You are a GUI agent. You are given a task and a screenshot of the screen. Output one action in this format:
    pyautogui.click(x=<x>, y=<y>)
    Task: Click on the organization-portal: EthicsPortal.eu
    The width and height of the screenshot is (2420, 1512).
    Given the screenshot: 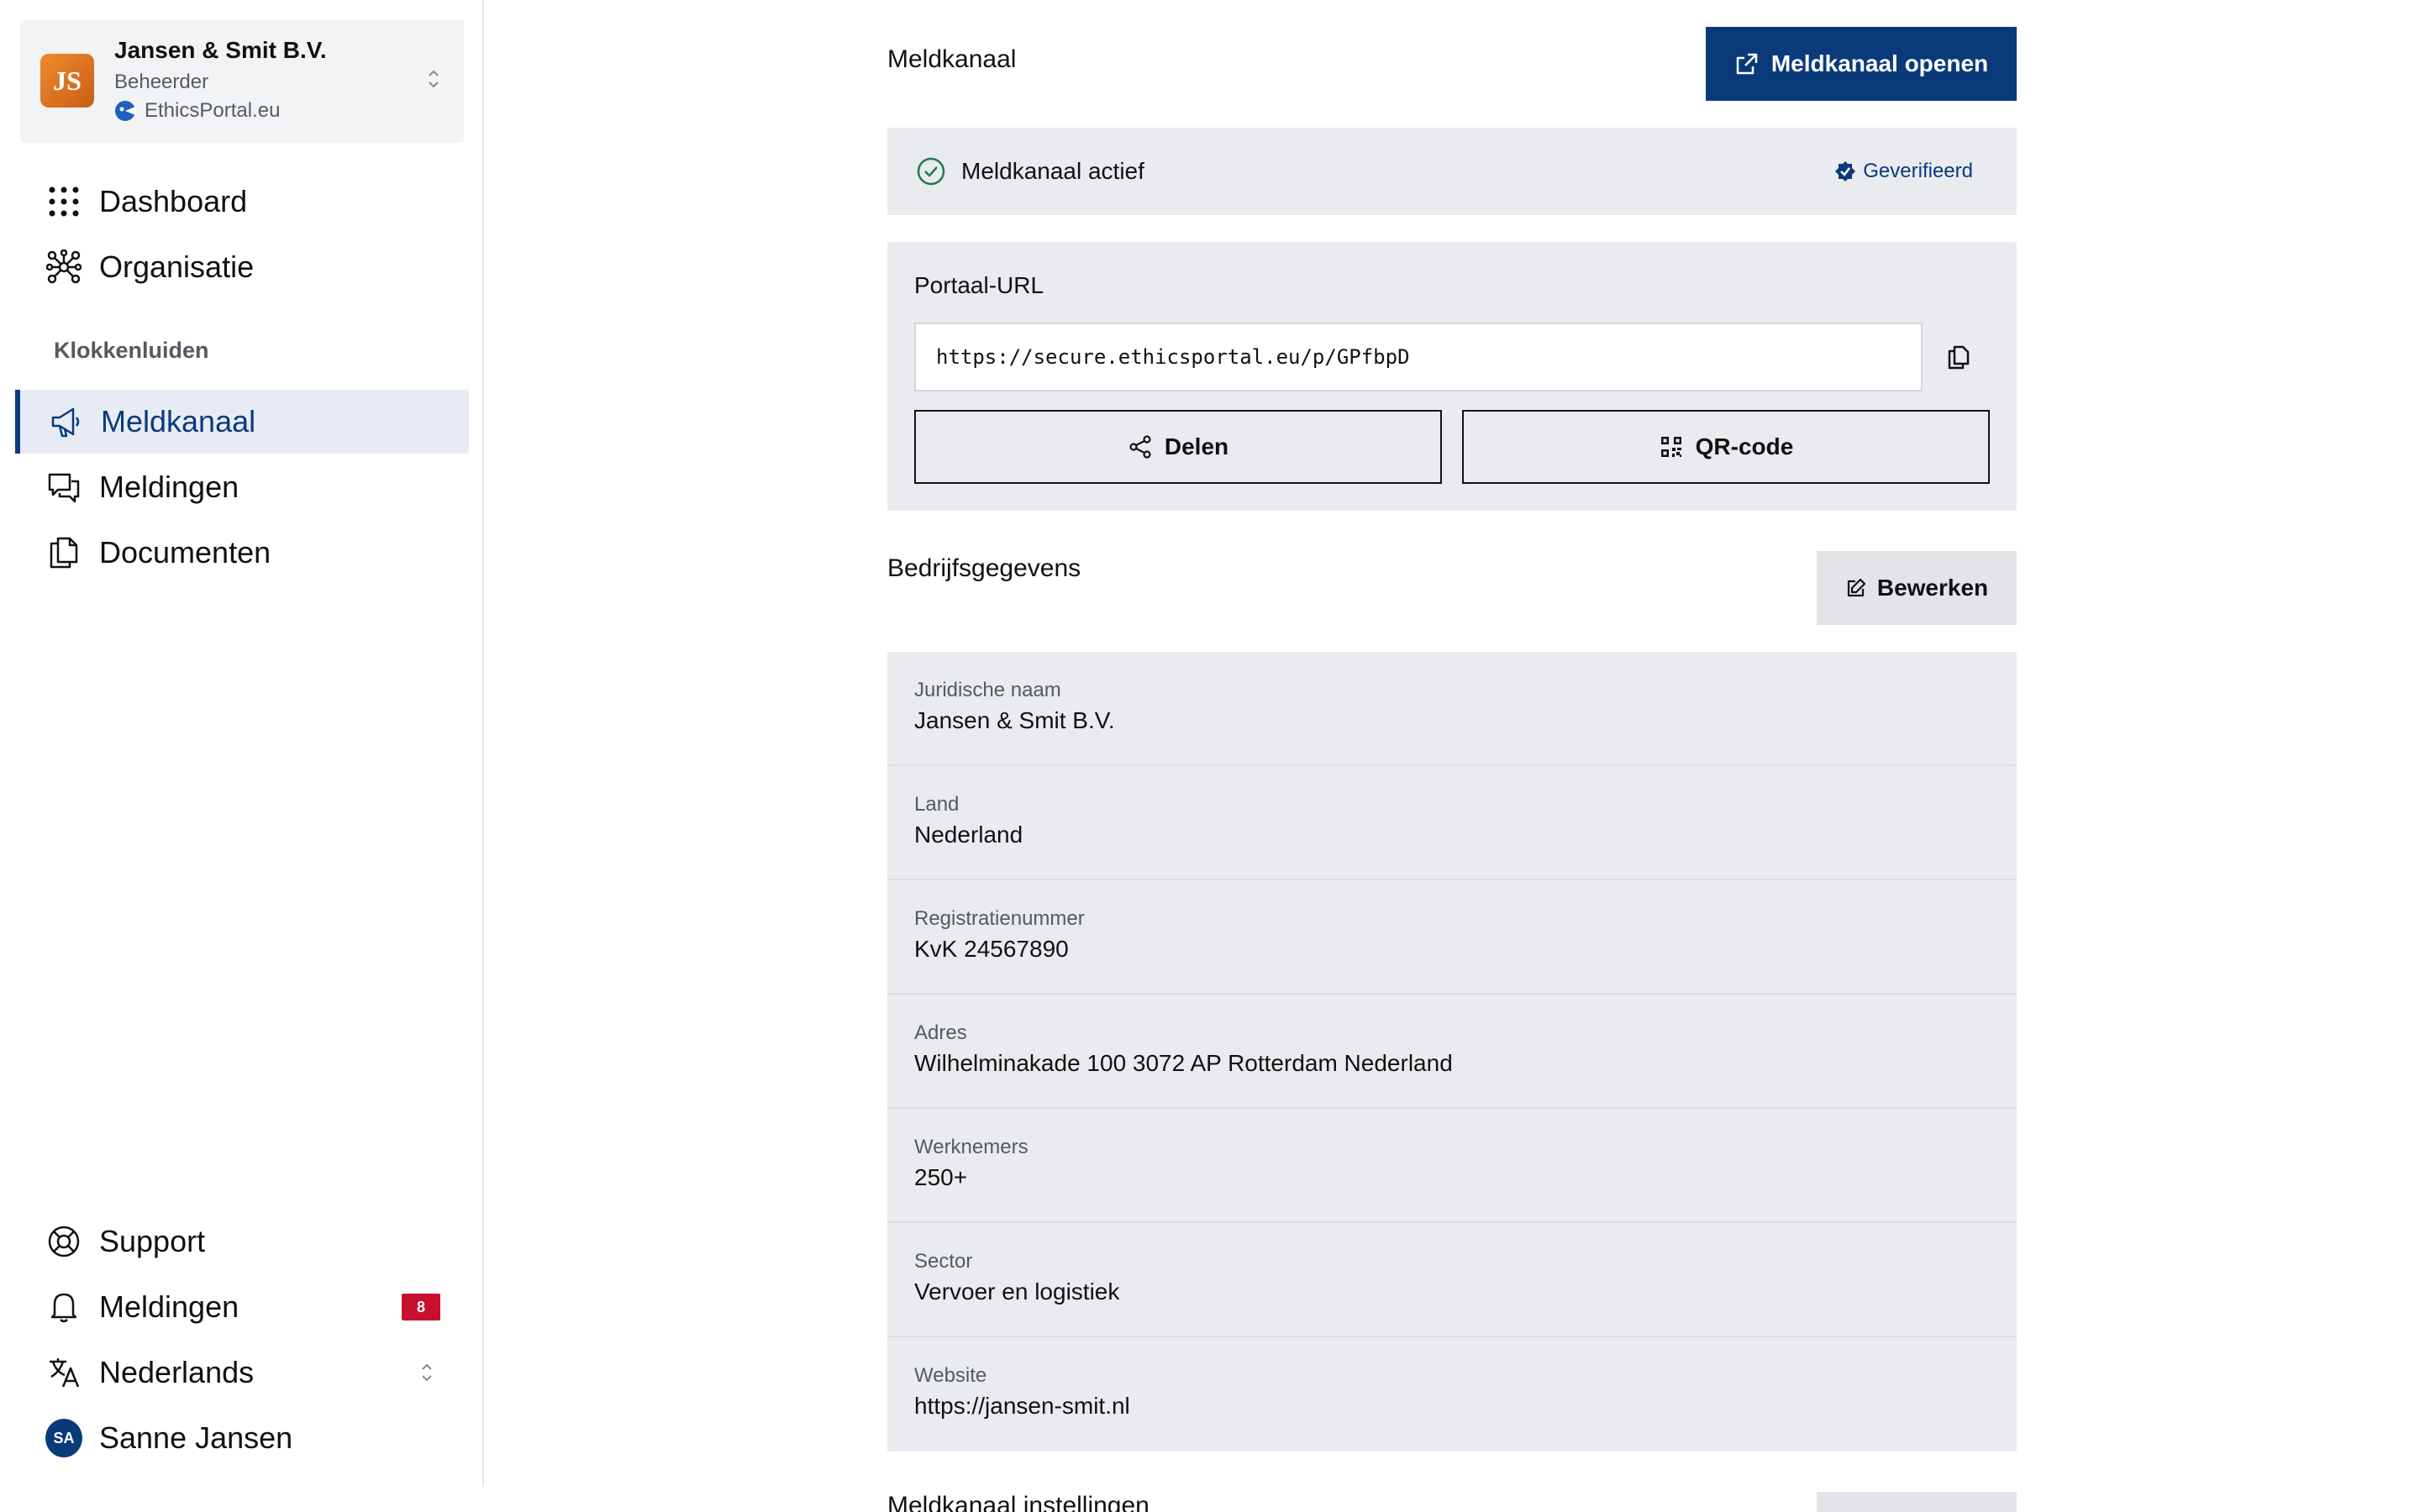 What is the action you would take?
    pyautogui.click(x=197, y=111)
    